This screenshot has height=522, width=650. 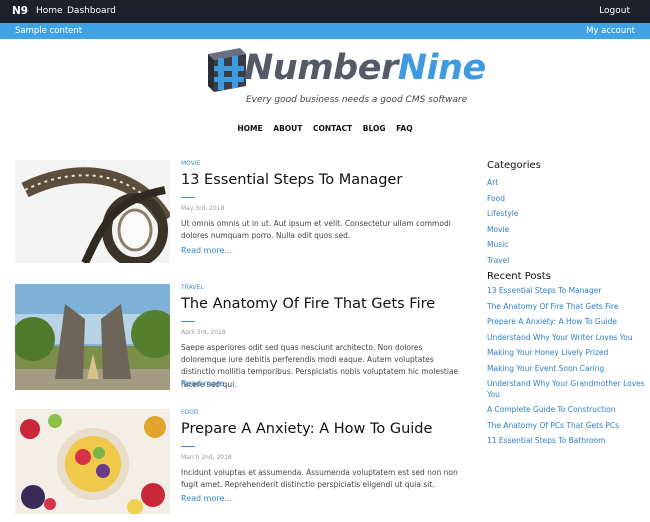 I want to click on post-category: TRAVEL, so click(x=192, y=287).